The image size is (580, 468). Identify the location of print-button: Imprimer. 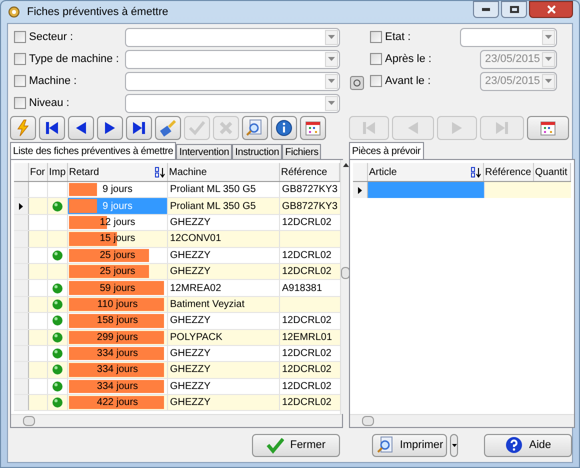
(410, 445).